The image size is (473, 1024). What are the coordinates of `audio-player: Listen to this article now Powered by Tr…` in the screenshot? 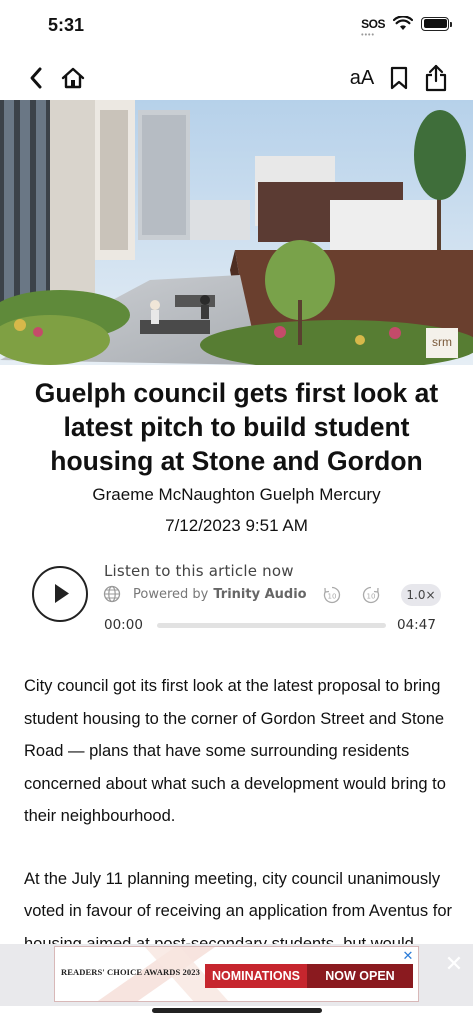 It's located at (237, 599).